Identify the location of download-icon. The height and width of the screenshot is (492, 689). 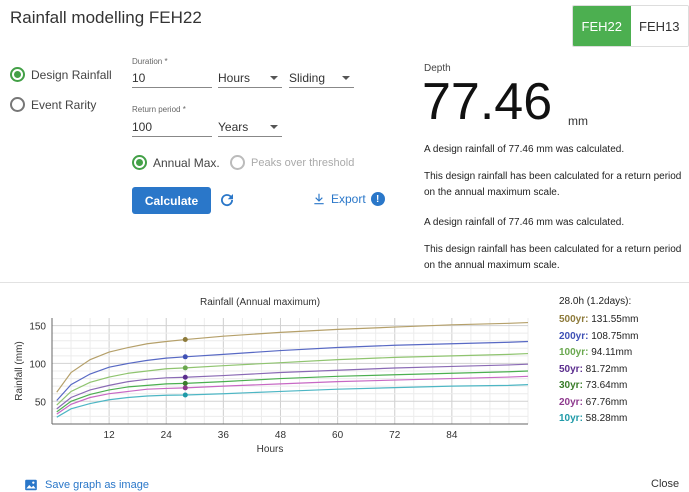
(319, 199).